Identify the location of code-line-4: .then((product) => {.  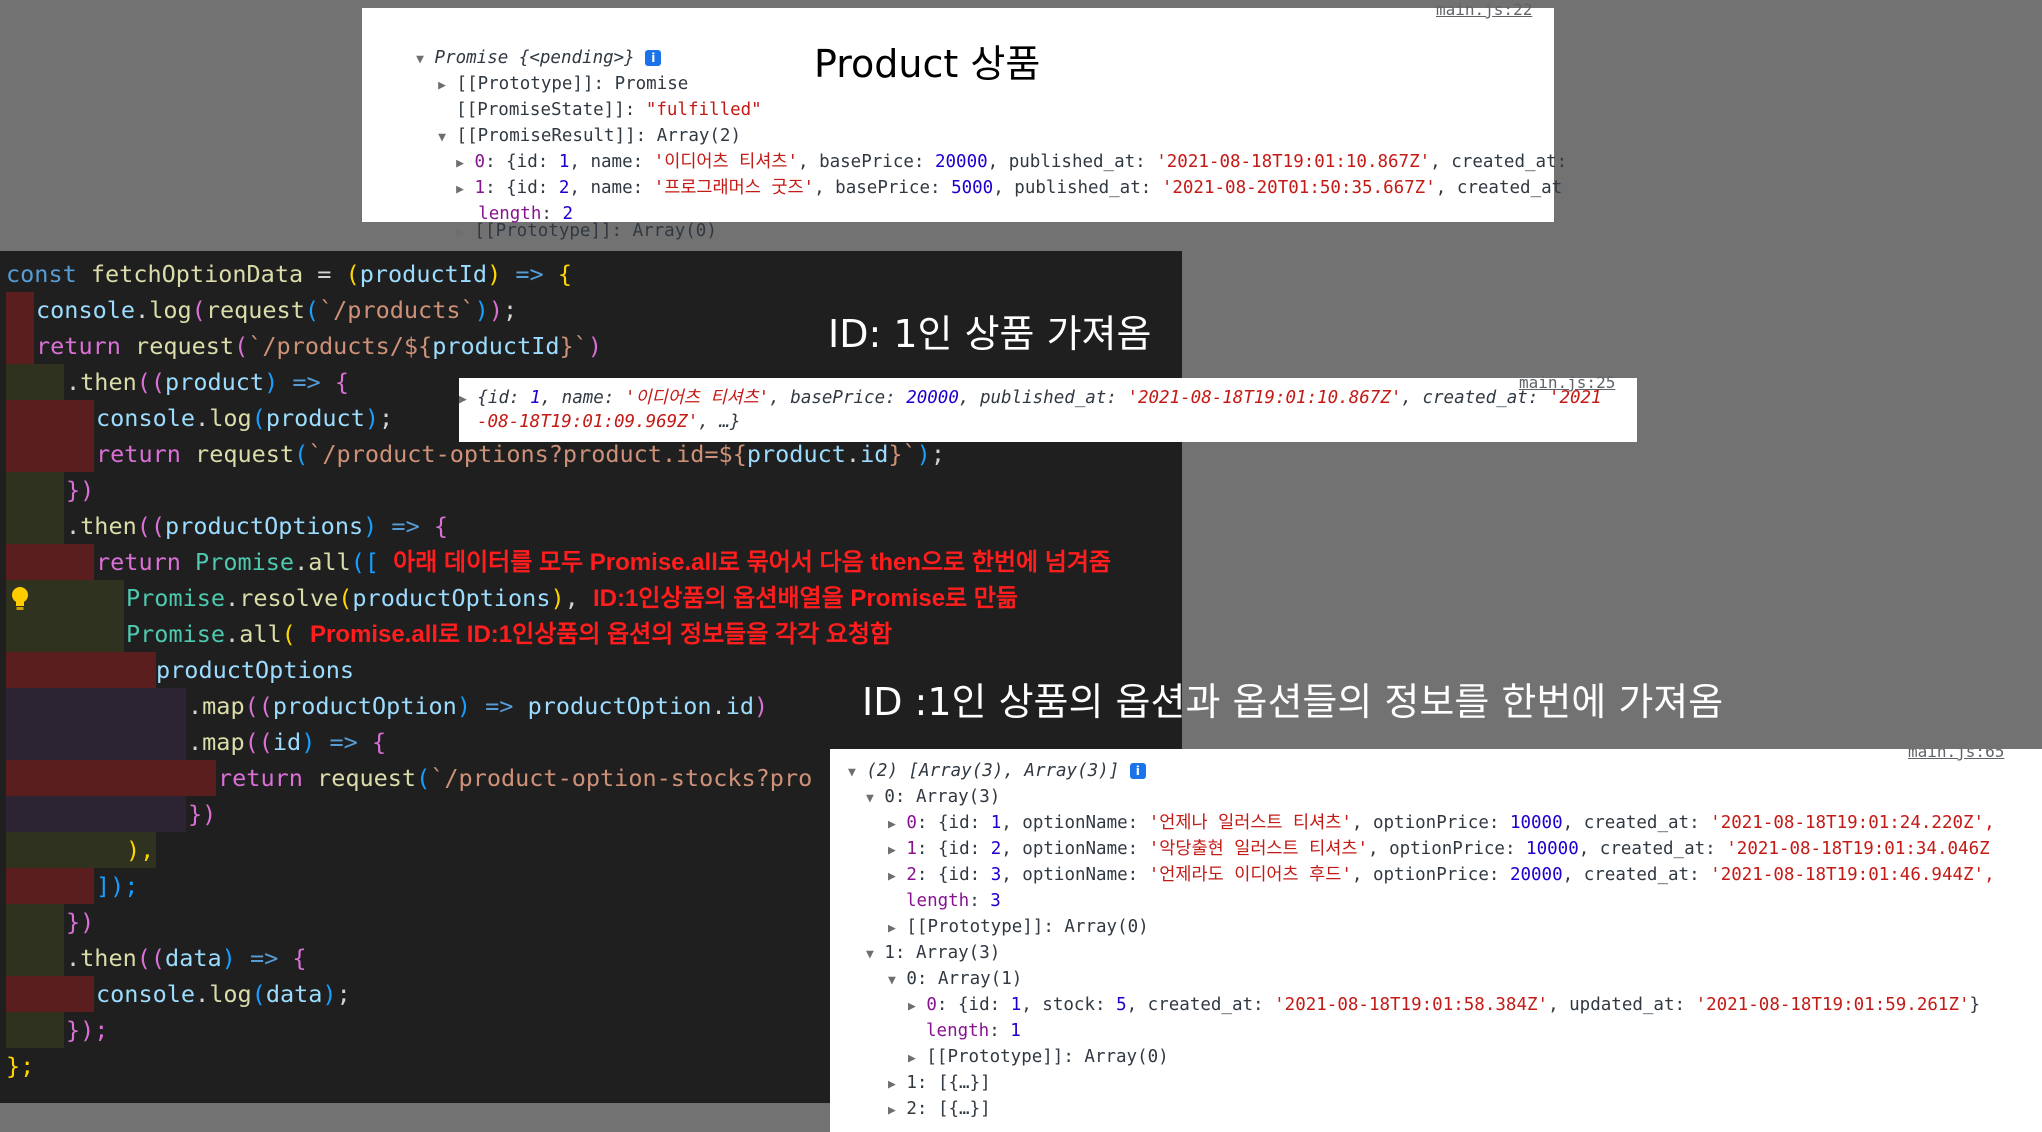
(207, 382).